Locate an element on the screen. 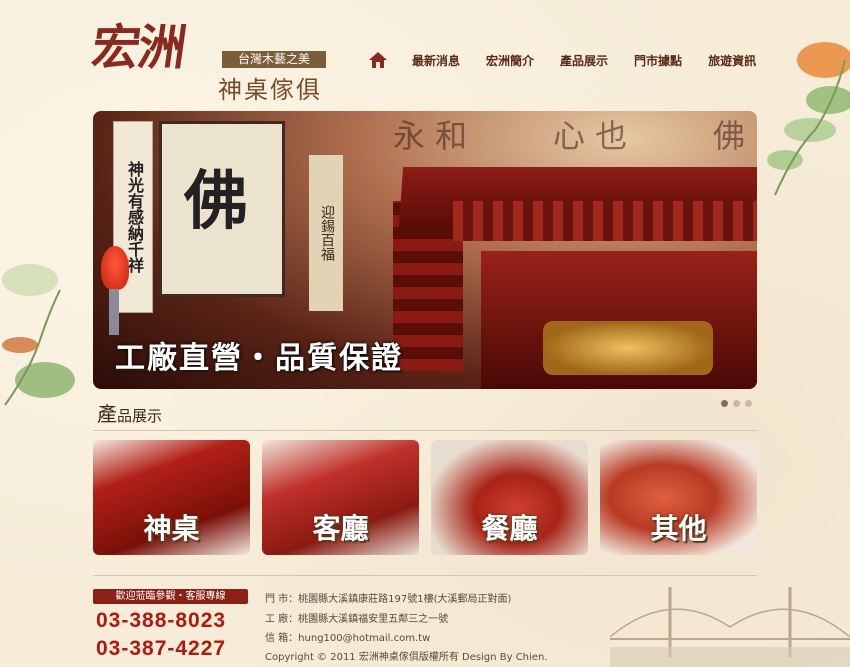  products-section-title: 產品展示 is located at coordinates (129, 412).